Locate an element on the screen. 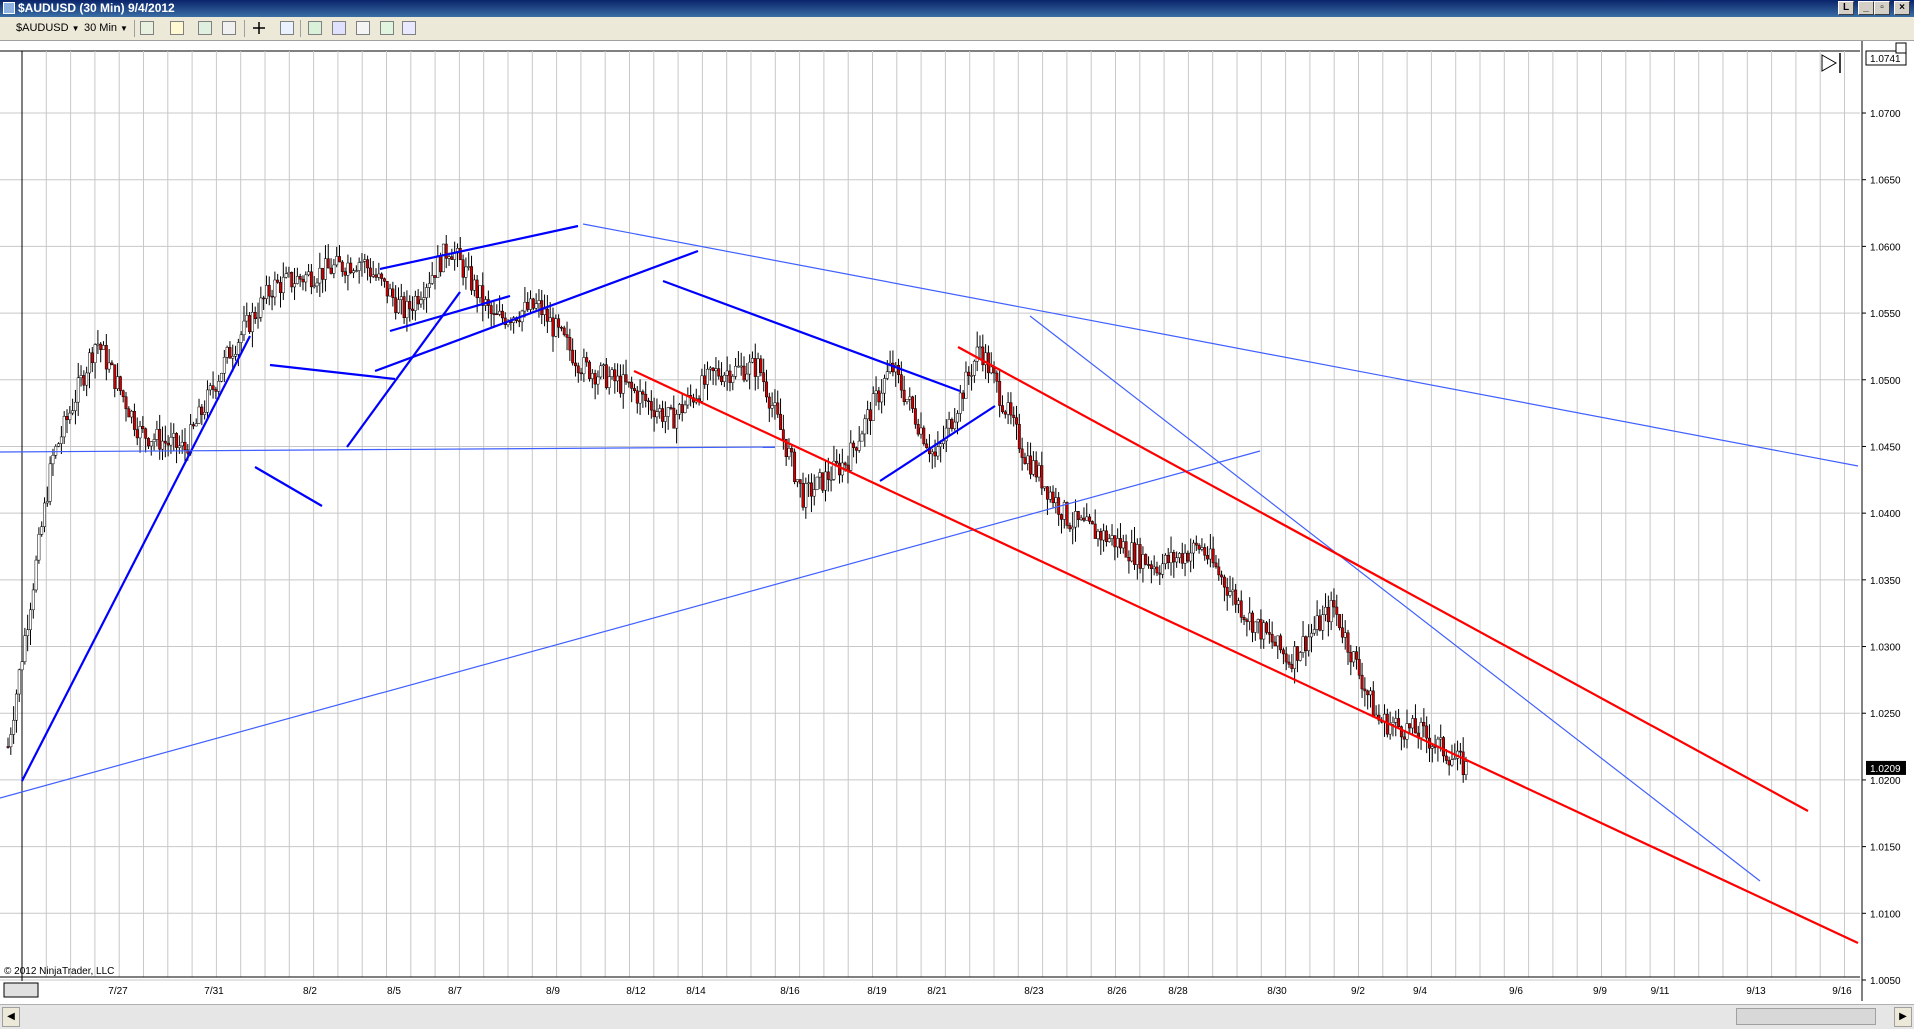 Image resolution: width=1914 pixels, height=1029 pixels. data-box-icon is located at coordinates (387, 28).